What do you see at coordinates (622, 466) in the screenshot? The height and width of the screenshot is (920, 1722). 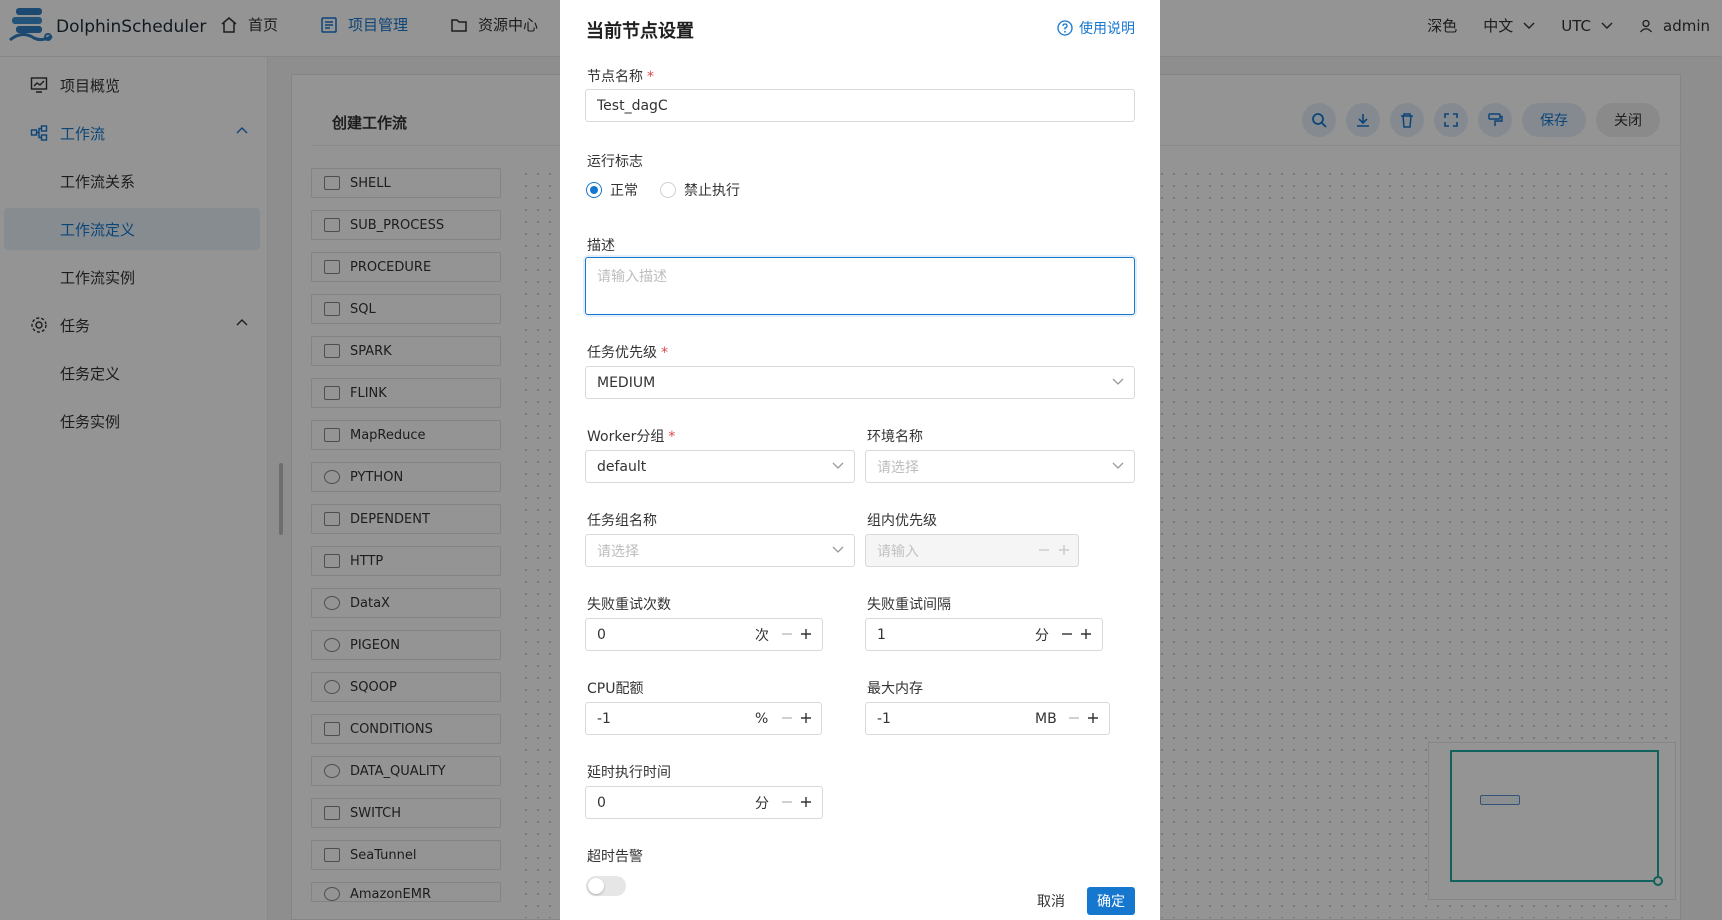 I see `worker-group-value: default` at bounding box center [622, 466].